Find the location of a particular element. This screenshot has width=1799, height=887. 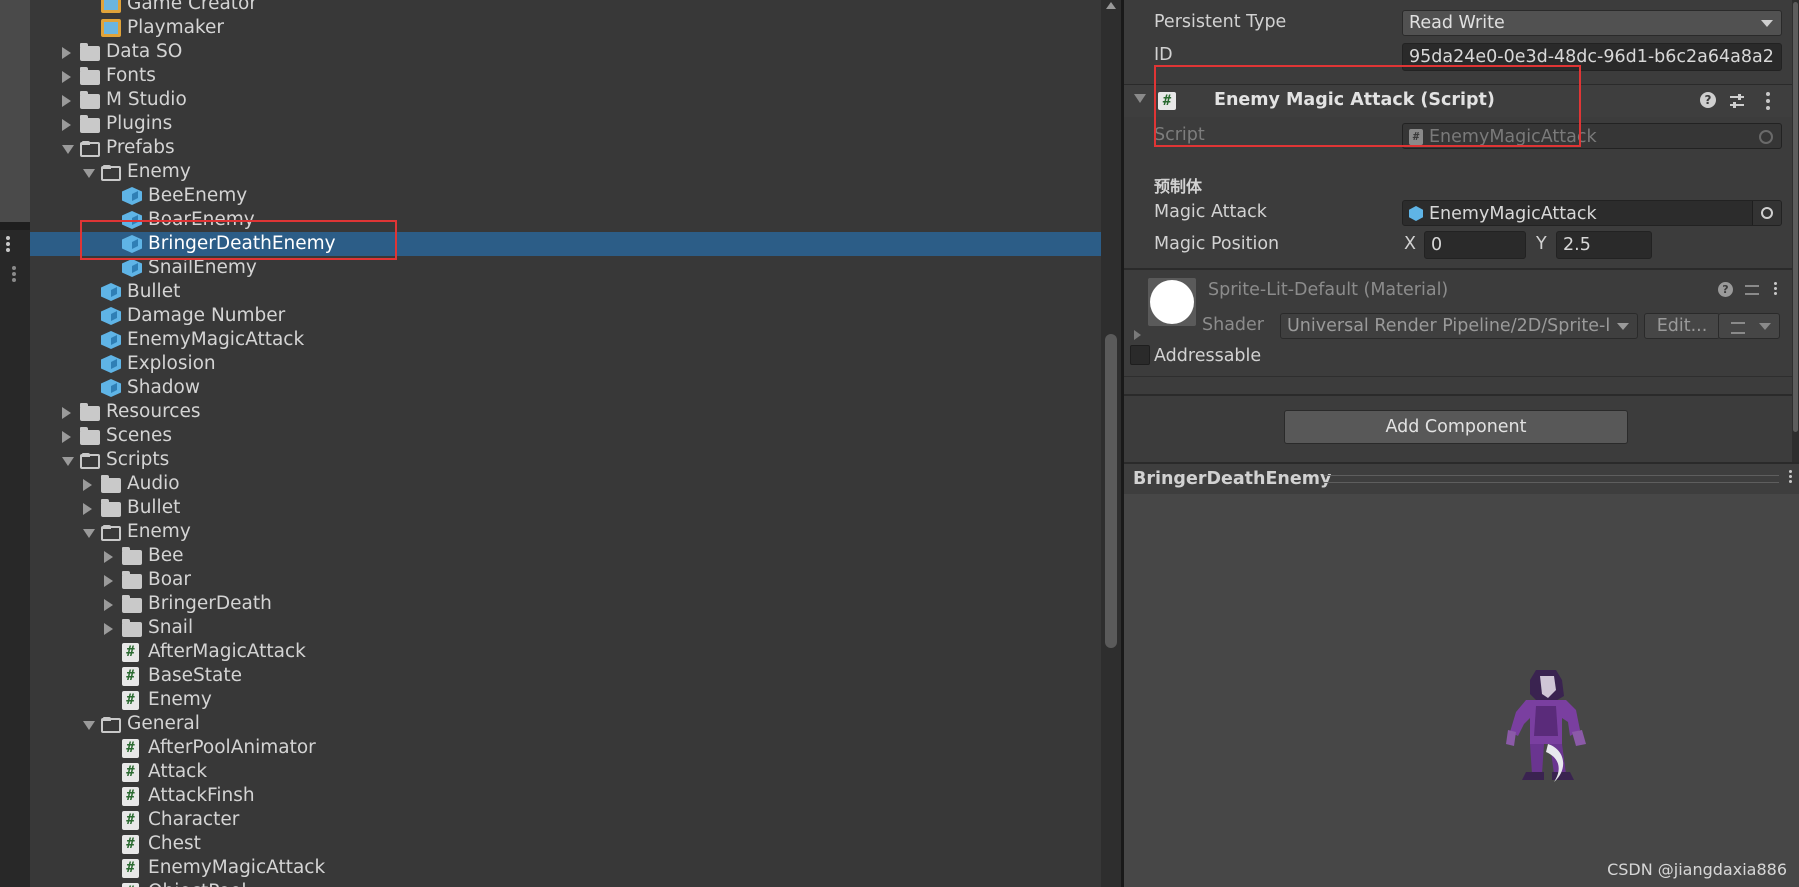

tree-item: Scenes is located at coordinates (565, 436).